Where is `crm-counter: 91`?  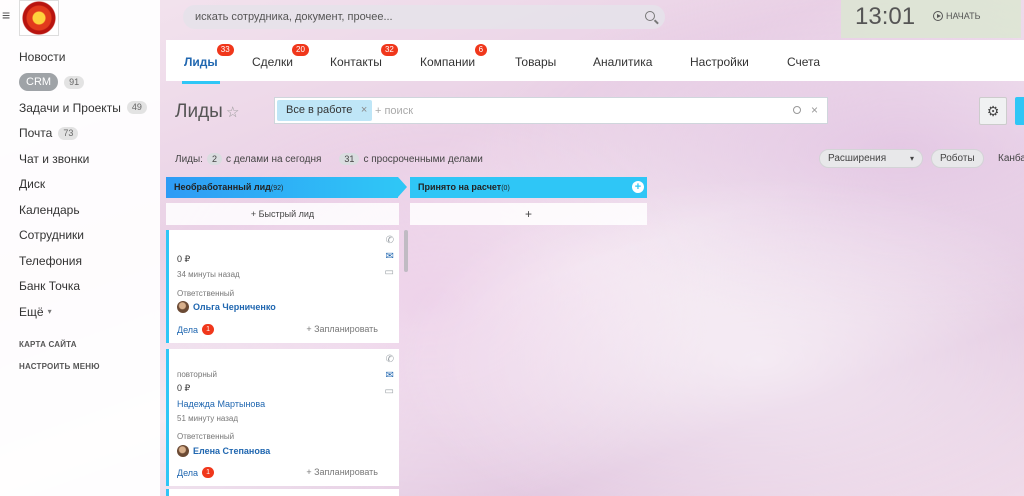 crm-counter: 91 is located at coordinates (74, 82).